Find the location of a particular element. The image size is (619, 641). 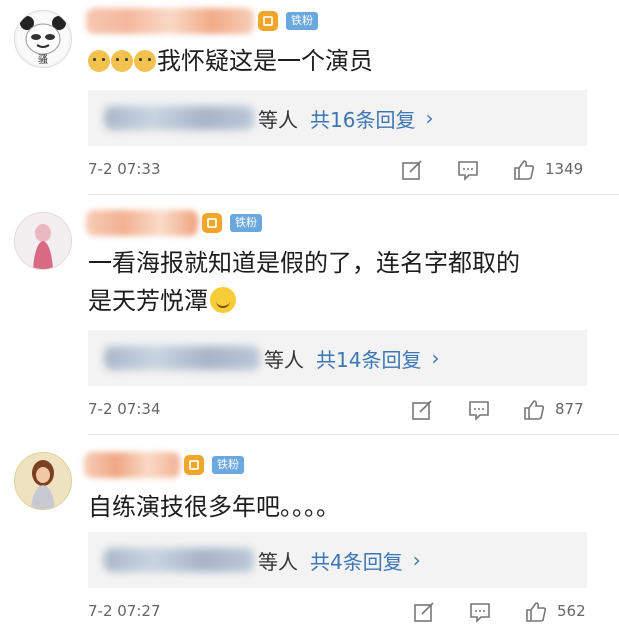

comment-meta: 7-2 07:33 1349 is located at coordinates (353, 171).